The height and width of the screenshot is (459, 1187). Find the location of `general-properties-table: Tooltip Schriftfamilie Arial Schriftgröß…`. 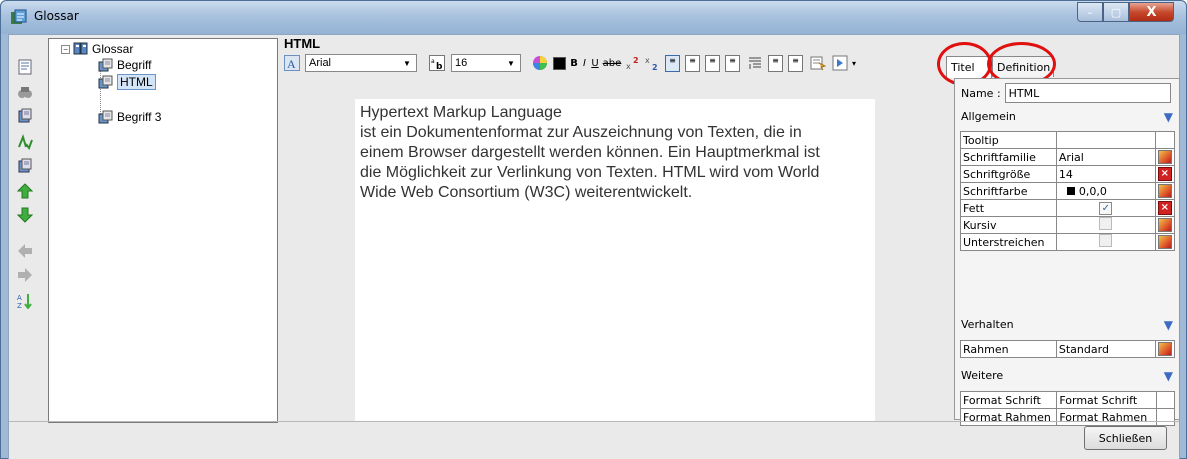

general-properties-table: Tooltip Schriftfamilie Arial Schriftgröß… is located at coordinates (1068, 191).